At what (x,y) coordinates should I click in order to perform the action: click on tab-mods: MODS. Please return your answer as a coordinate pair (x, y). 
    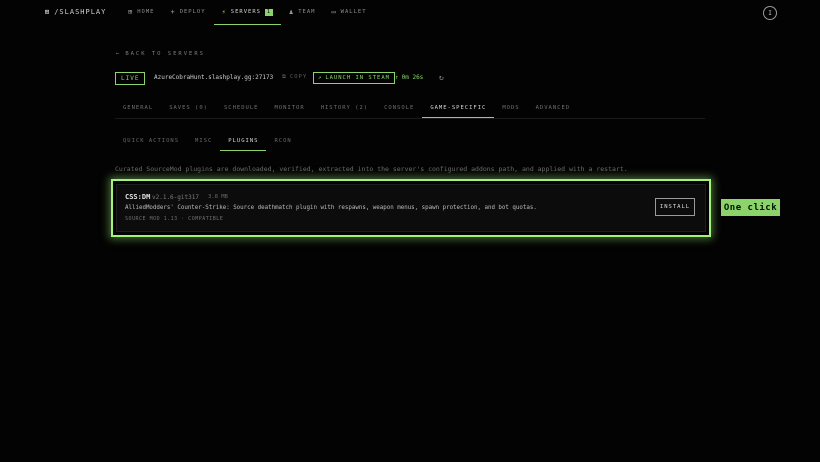
    Looking at the image, I should click on (510, 107).